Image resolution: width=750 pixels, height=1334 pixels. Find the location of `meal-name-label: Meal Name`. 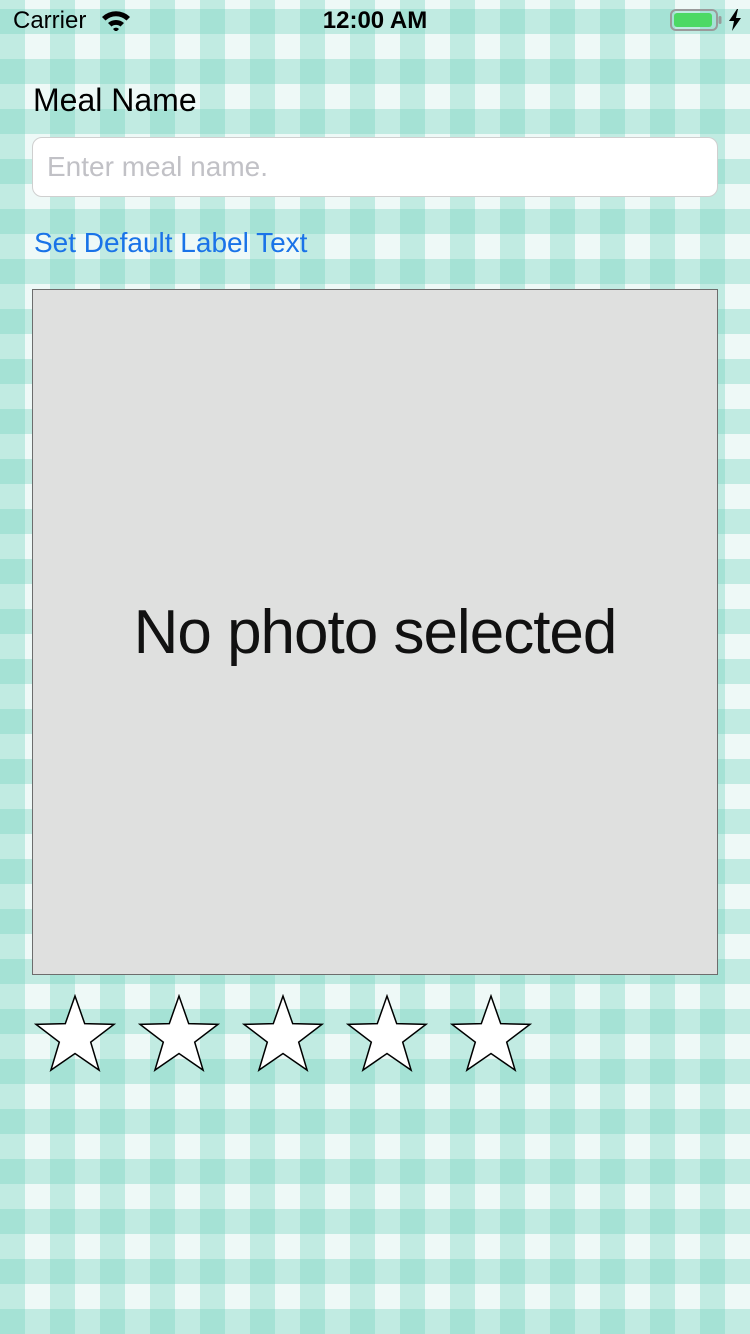

meal-name-label: Meal Name is located at coordinates (115, 100).